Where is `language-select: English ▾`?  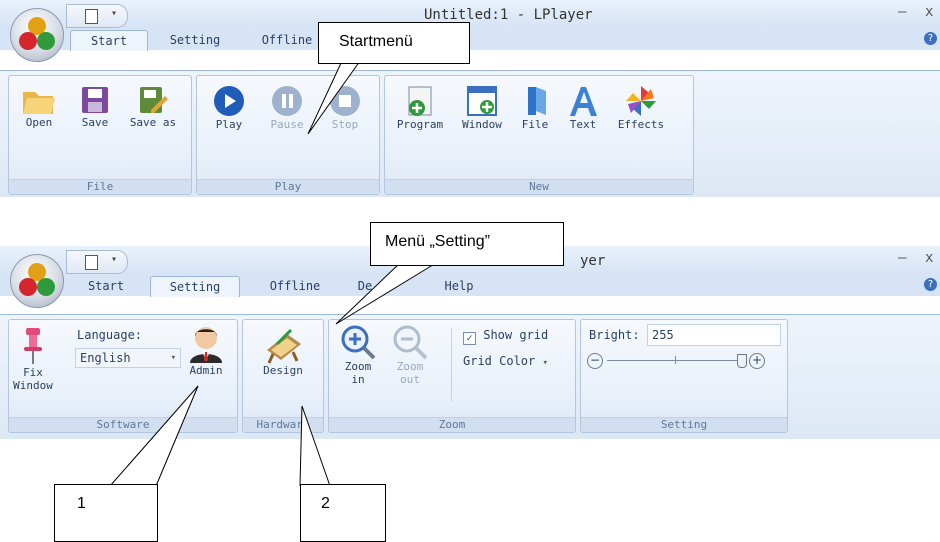
language-select: English ▾ is located at coordinates (128, 358).